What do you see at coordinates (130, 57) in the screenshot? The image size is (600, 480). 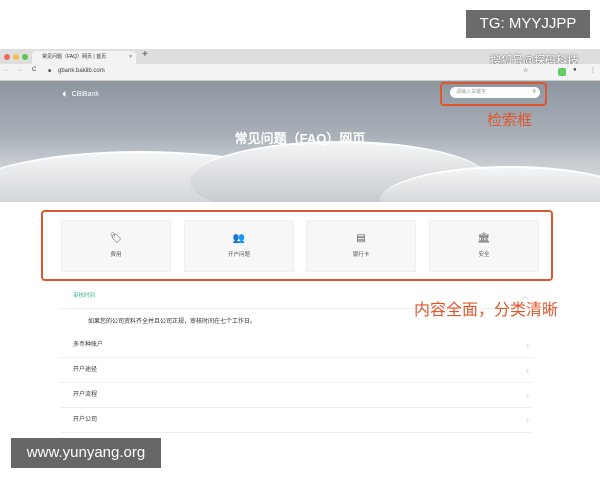 I see `close-tab-icon: ×` at bounding box center [130, 57].